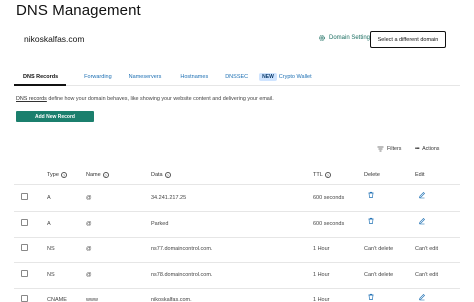  I want to click on th-type: Type?, so click(57, 175).